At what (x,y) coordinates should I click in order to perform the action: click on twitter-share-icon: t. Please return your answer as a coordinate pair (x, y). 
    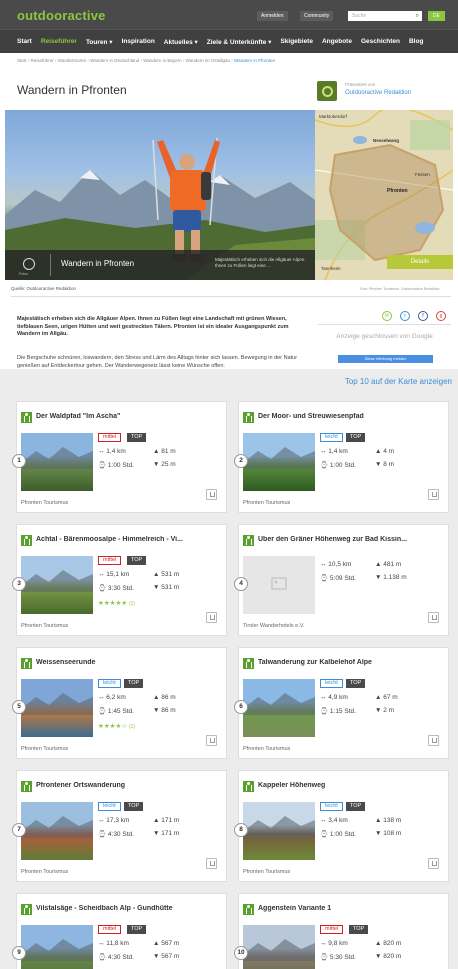
    Looking at the image, I should click on (405, 316).